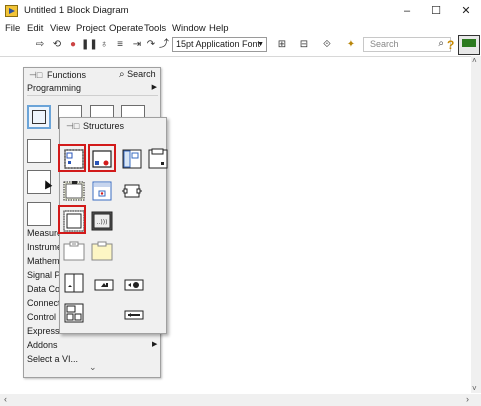 This screenshot has width=481, height=406. I want to click on abort-icon: ●, so click(73, 45).